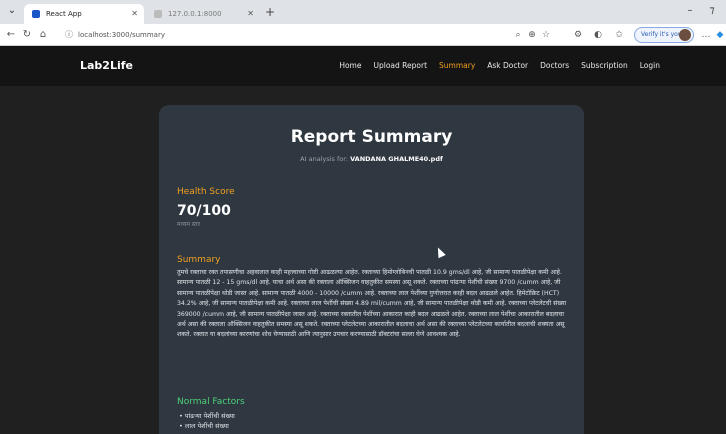  Describe the element at coordinates (578, 35) in the screenshot. I see `extensions-icon: ⚙` at that location.